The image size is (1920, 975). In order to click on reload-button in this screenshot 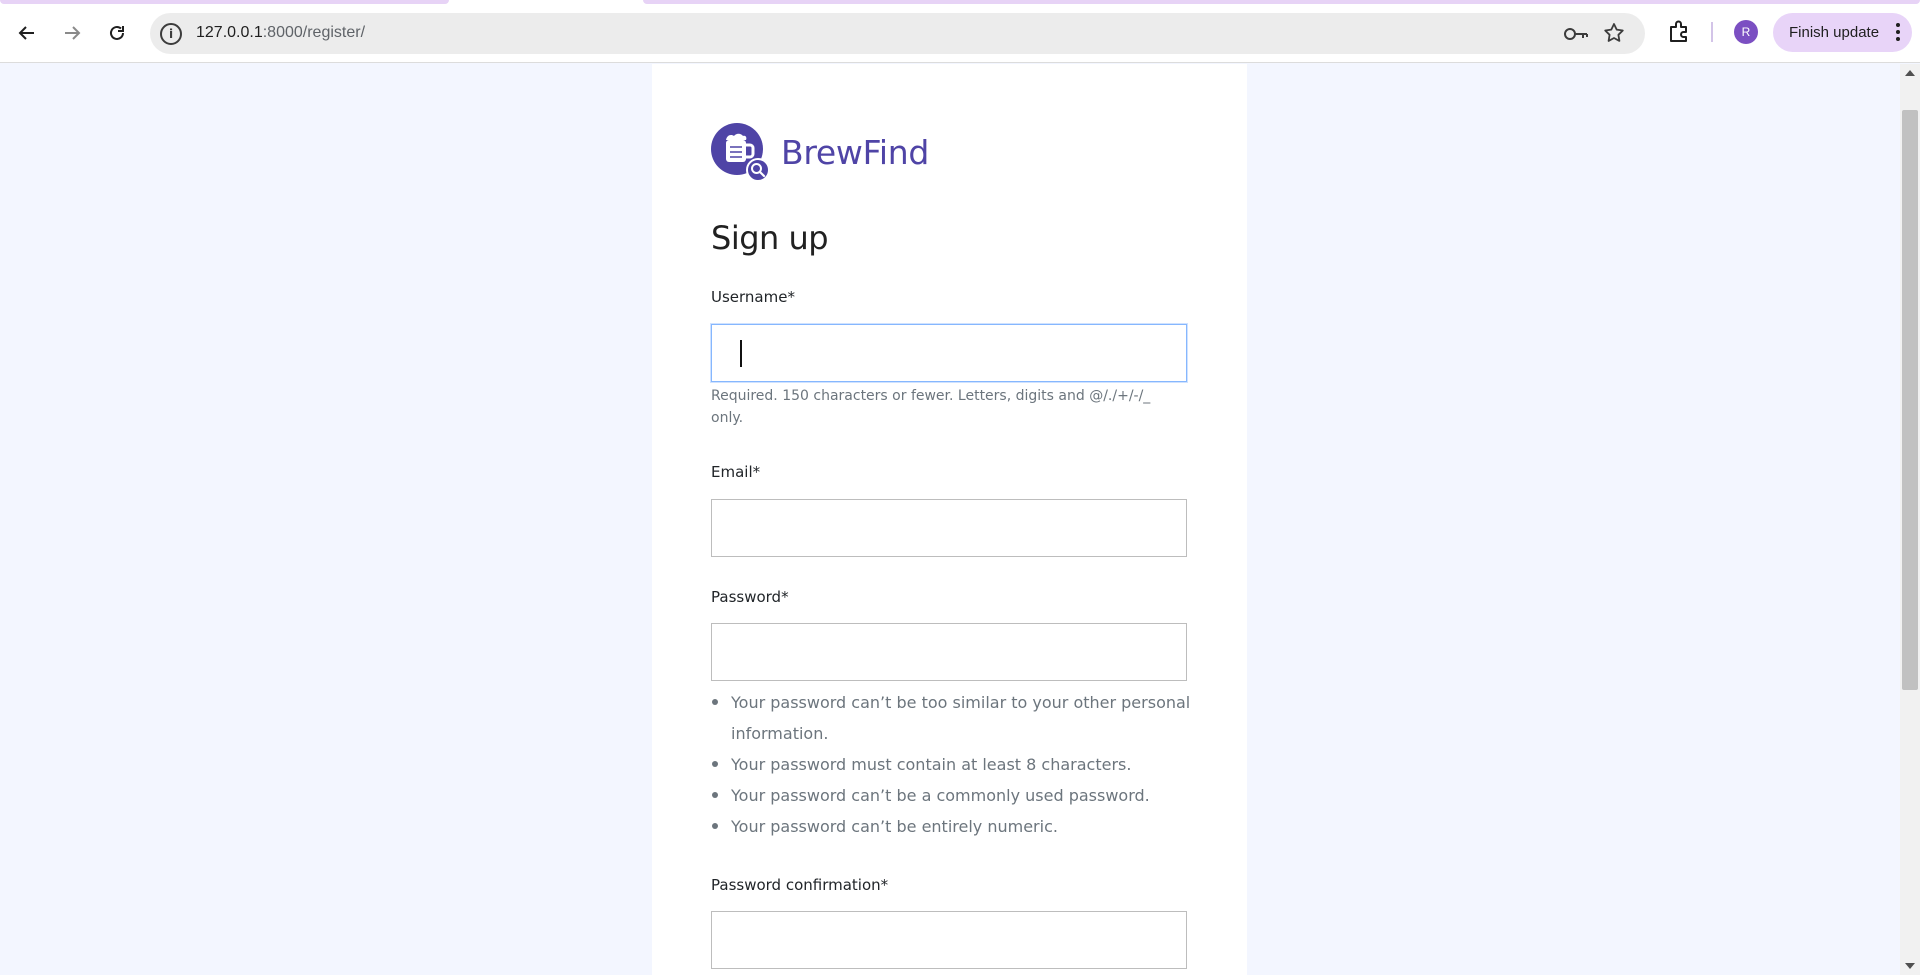, I will do `click(117, 33)`.